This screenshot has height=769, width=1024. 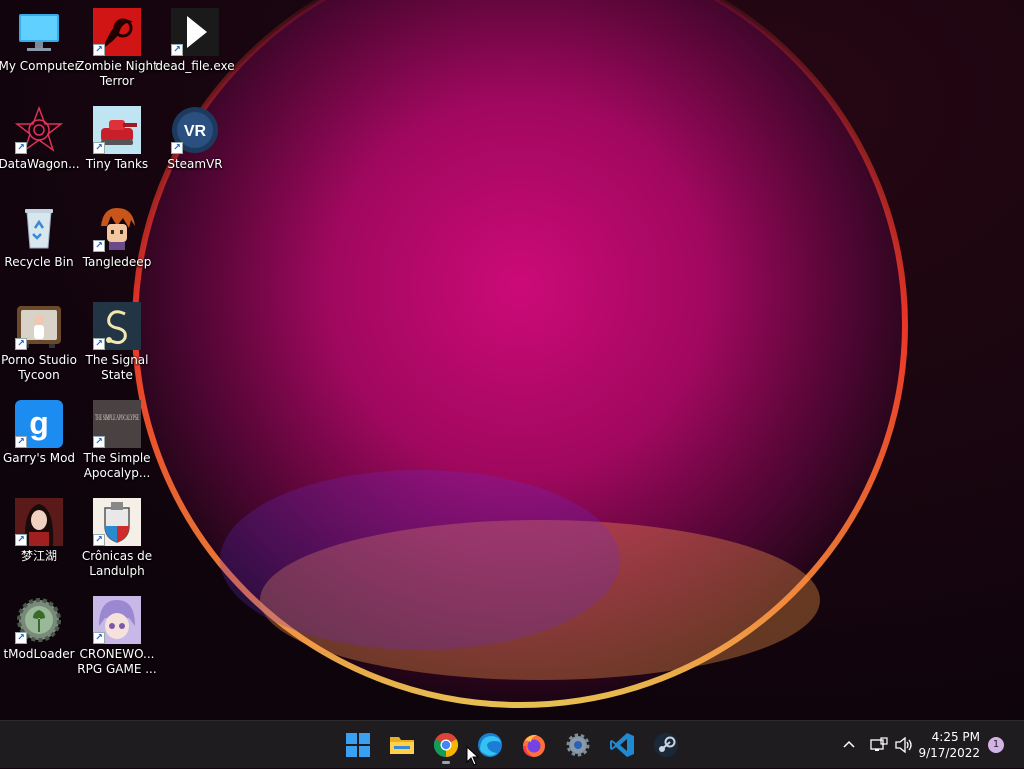 I want to click on desktop-icon-label: Recycle Bin, so click(x=39, y=262).